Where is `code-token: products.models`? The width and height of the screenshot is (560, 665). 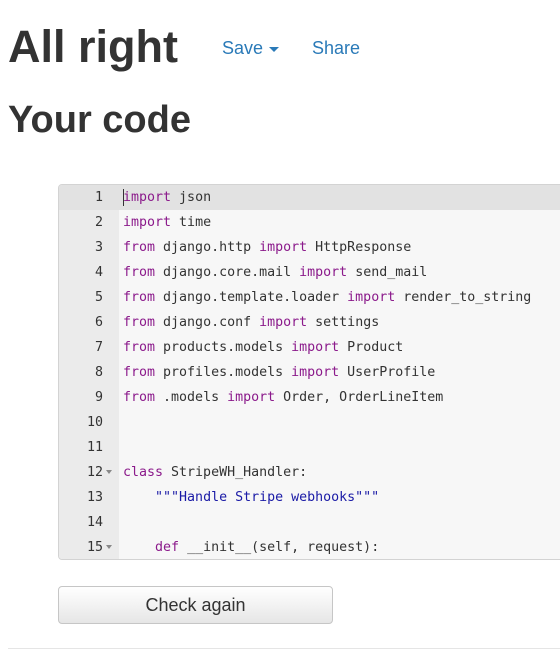
code-token: products.models is located at coordinates (223, 347).